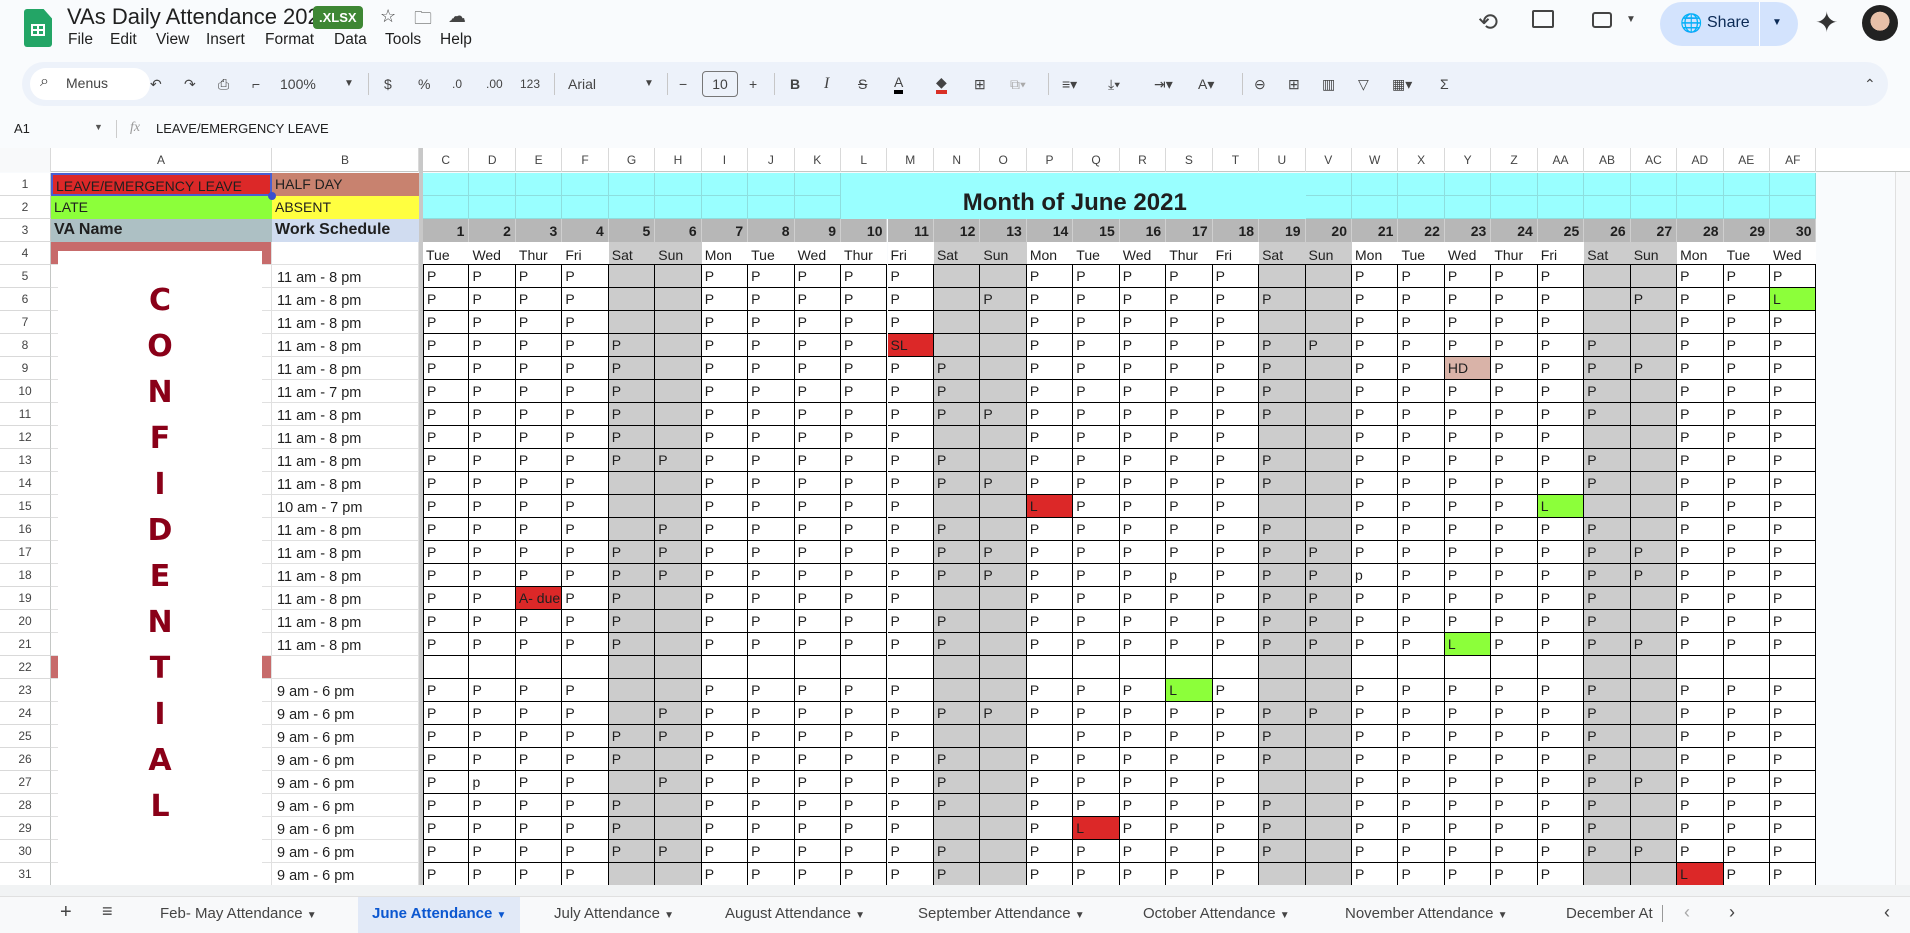 The width and height of the screenshot is (1910, 933). Describe the element at coordinates (771, 253) in the screenshot. I see `weekday-label: Tue` at that location.